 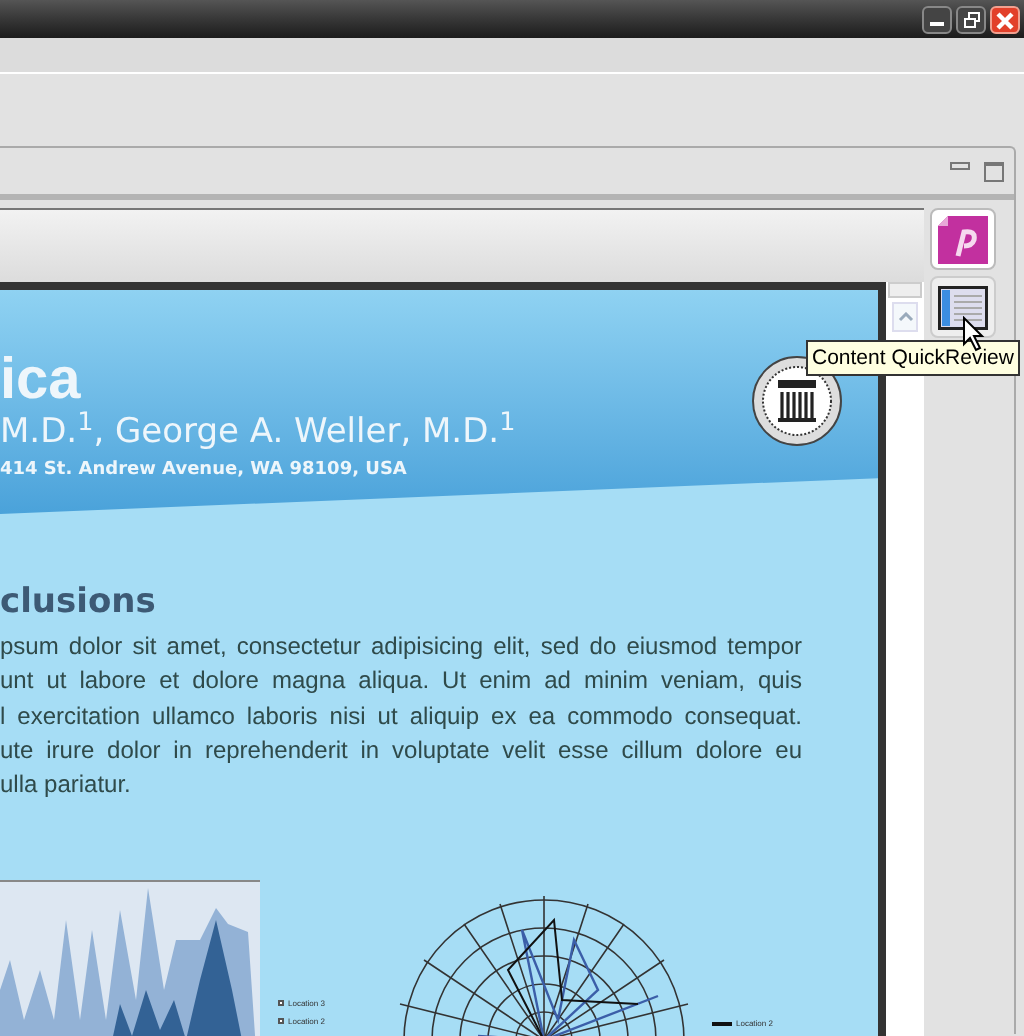 What do you see at coordinates (994, 171) in the screenshot?
I see `panel-maximize-icon` at bounding box center [994, 171].